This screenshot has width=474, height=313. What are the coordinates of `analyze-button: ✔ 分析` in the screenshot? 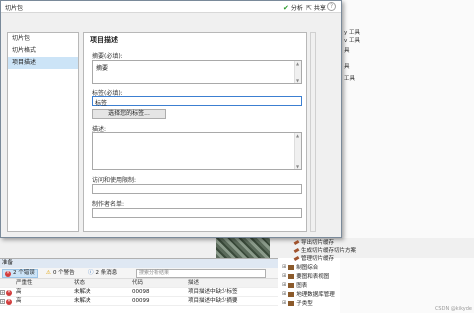 It's located at (293, 7).